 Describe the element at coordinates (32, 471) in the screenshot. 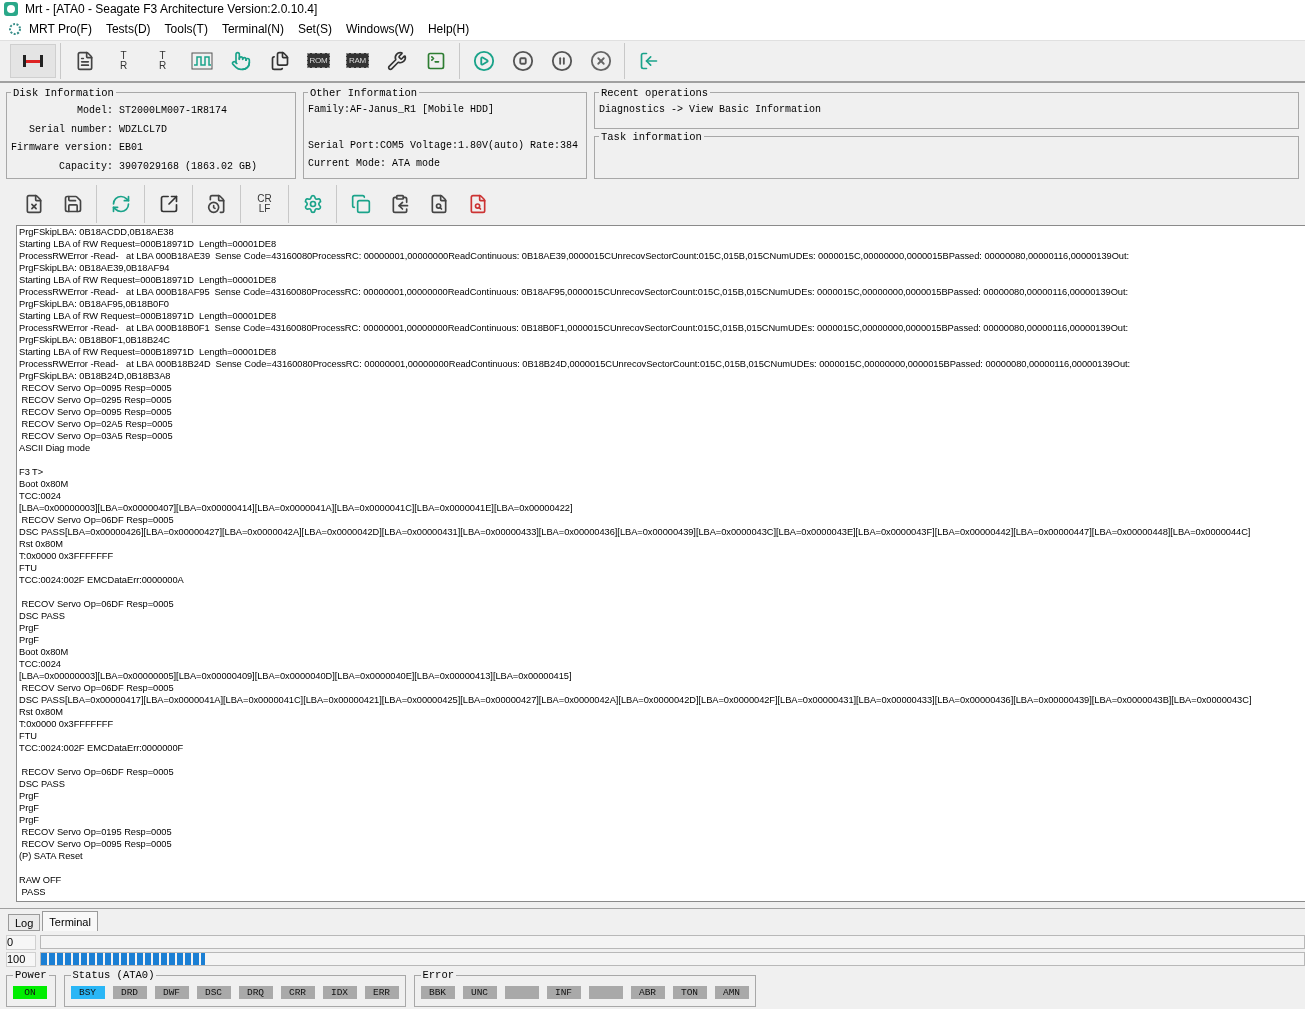

I see `log-line: F3 T>` at that location.